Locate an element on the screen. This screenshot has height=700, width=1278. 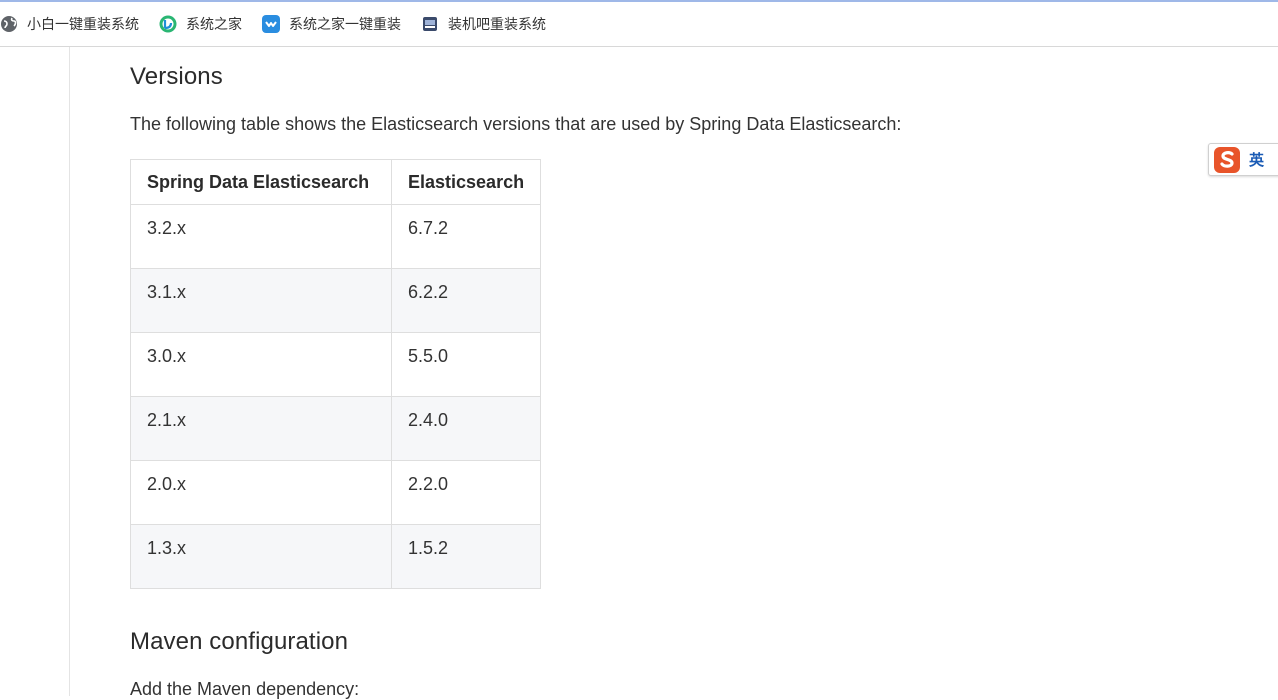
sogou-ime-icon is located at coordinates (1227, 160).